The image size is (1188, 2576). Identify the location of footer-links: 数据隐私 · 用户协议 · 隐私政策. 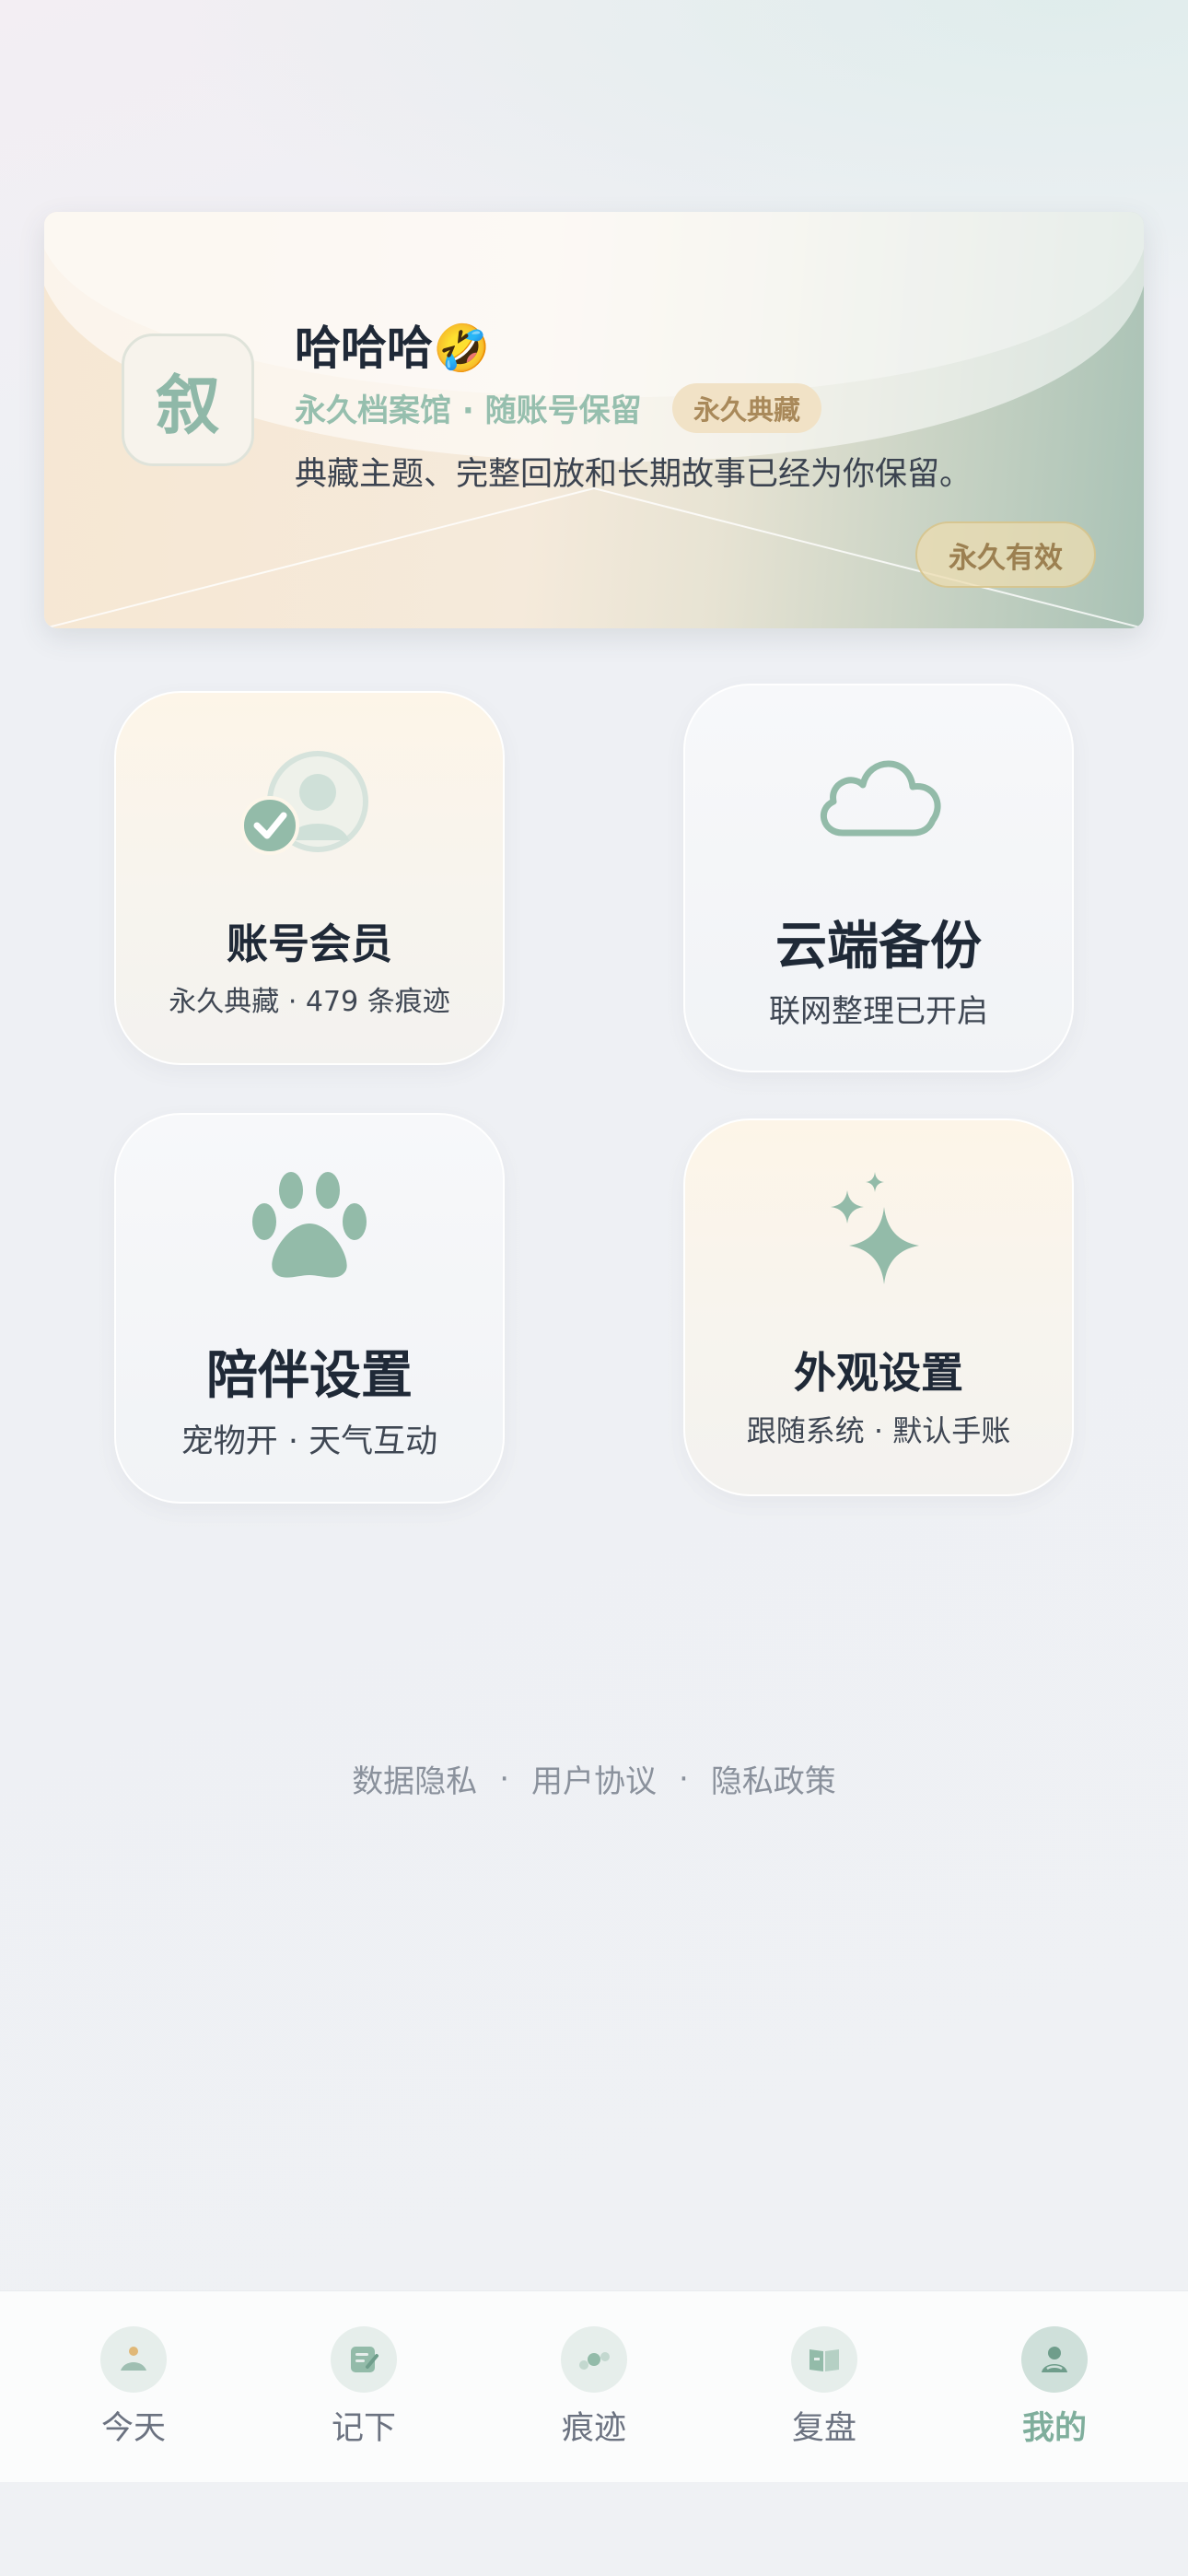
(594, 1778).